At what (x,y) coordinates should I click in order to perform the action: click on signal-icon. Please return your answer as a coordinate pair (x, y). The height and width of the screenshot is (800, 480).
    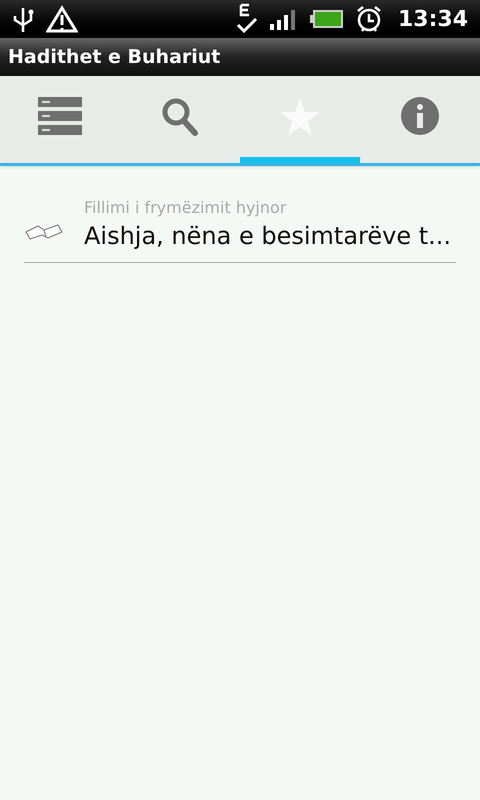
    Looking at the image, I should click on (284, 19).